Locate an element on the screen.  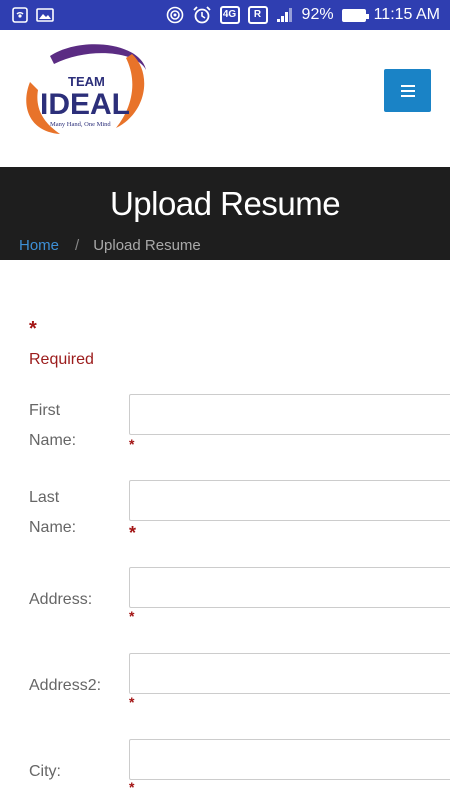
first-name-label: First Name: is located at coordinates (53, 425).